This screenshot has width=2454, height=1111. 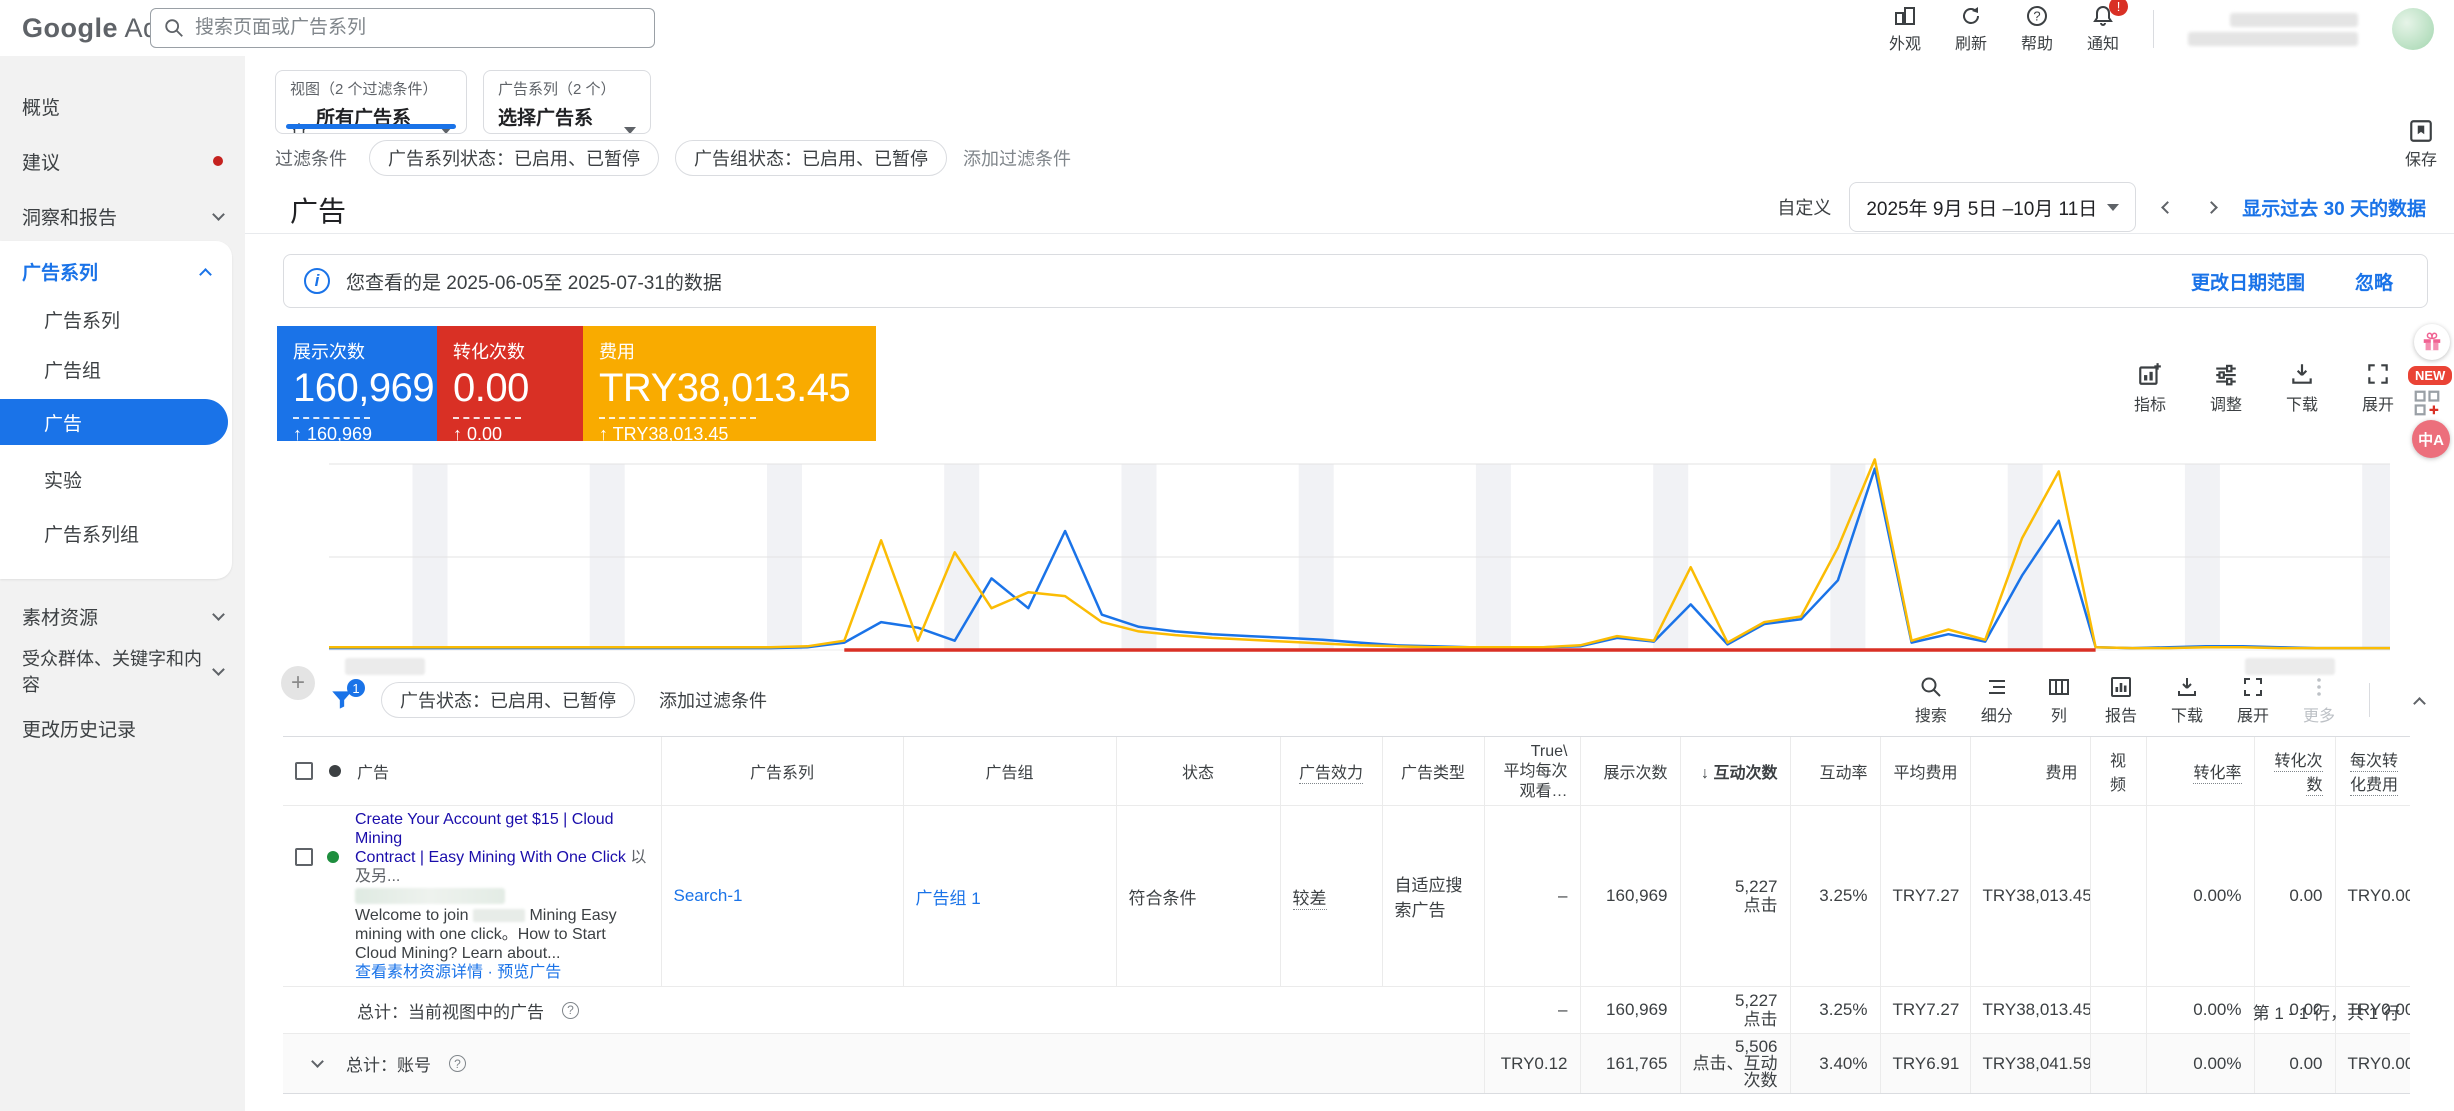 What do you see at coordinates (708, 895) in the screenshot?
I see `campaign-link: Search-1` at bounding box center [708, 895].